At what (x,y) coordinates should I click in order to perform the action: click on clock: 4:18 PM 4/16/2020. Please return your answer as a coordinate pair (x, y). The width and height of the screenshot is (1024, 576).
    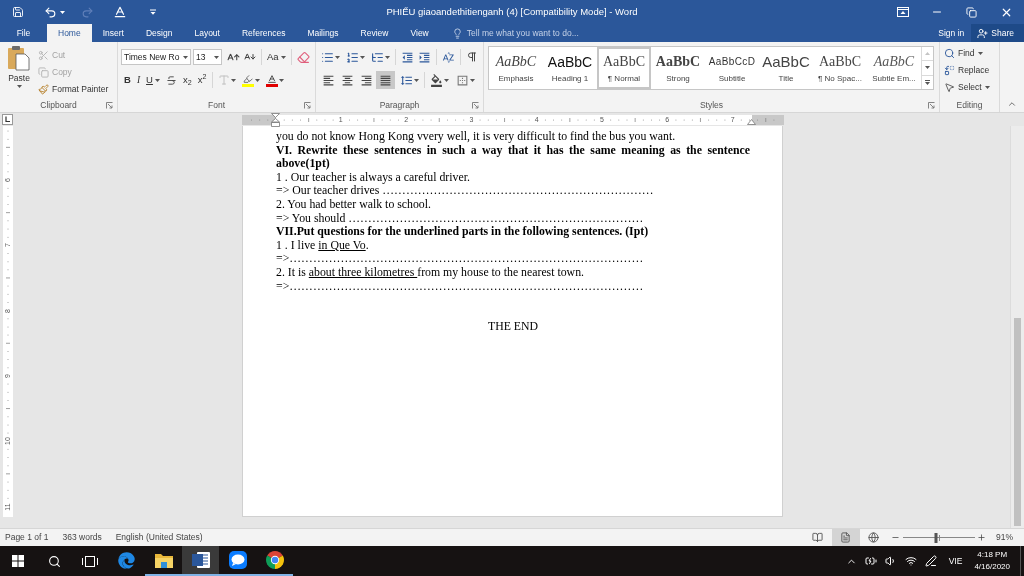
    Looking at the image, I should click on (992, 561).